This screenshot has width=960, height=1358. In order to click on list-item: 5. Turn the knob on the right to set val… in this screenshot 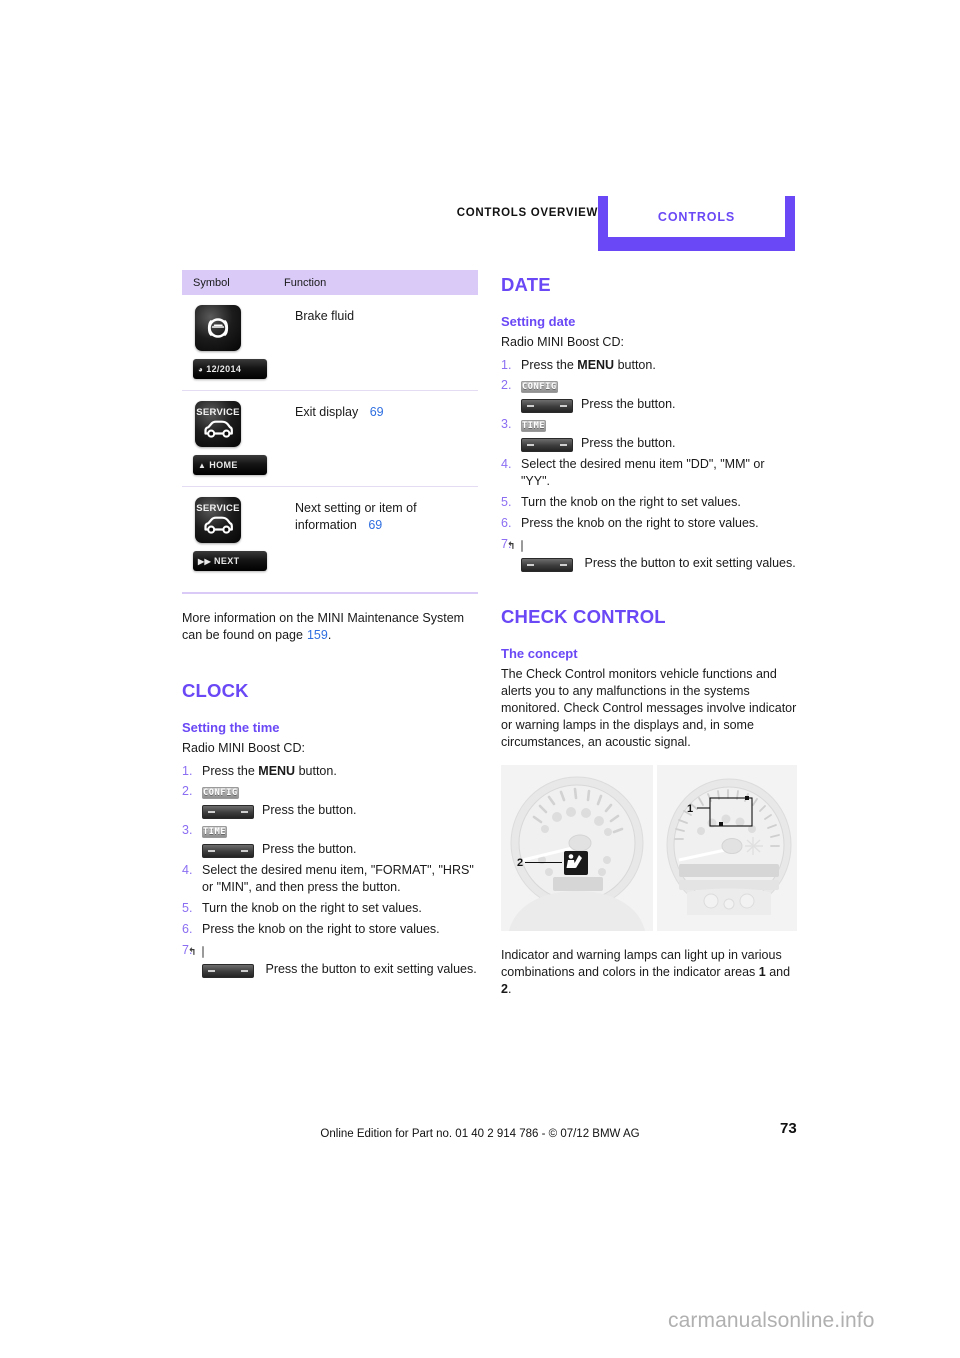, I will do `click(649, 502)`.